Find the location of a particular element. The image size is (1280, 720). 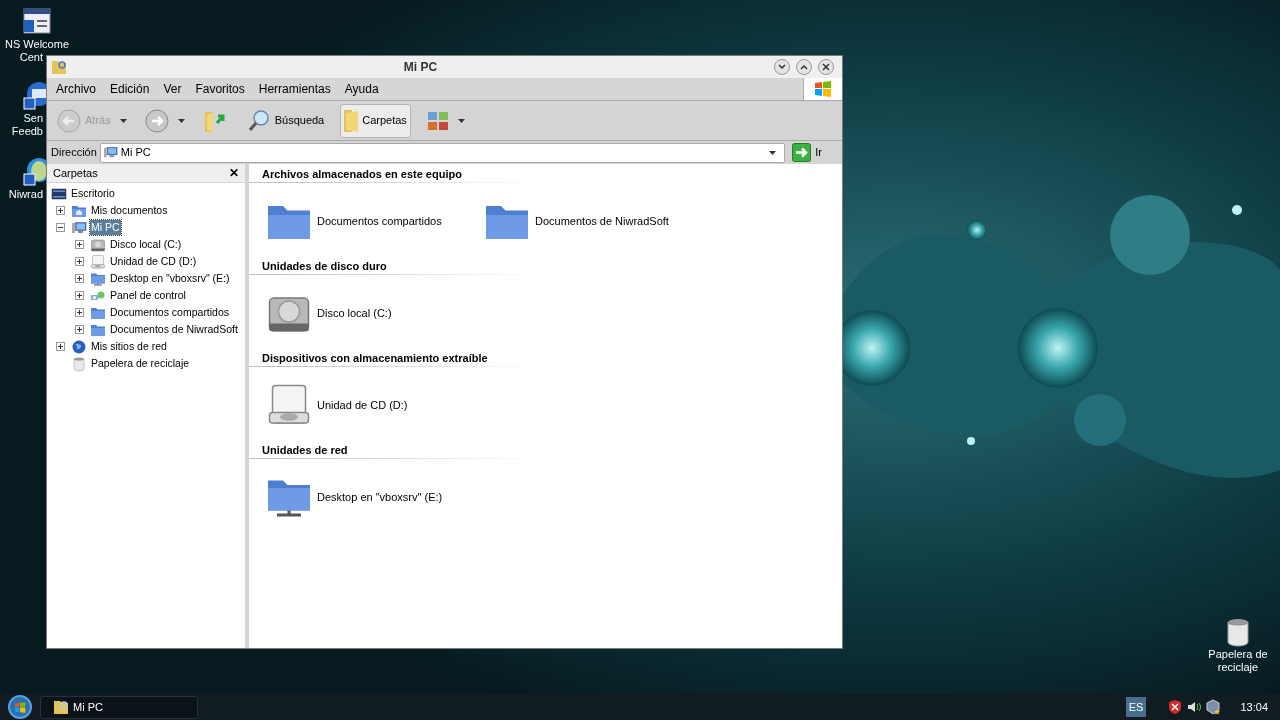

shield-icon is located at coordinates (1175, 707).